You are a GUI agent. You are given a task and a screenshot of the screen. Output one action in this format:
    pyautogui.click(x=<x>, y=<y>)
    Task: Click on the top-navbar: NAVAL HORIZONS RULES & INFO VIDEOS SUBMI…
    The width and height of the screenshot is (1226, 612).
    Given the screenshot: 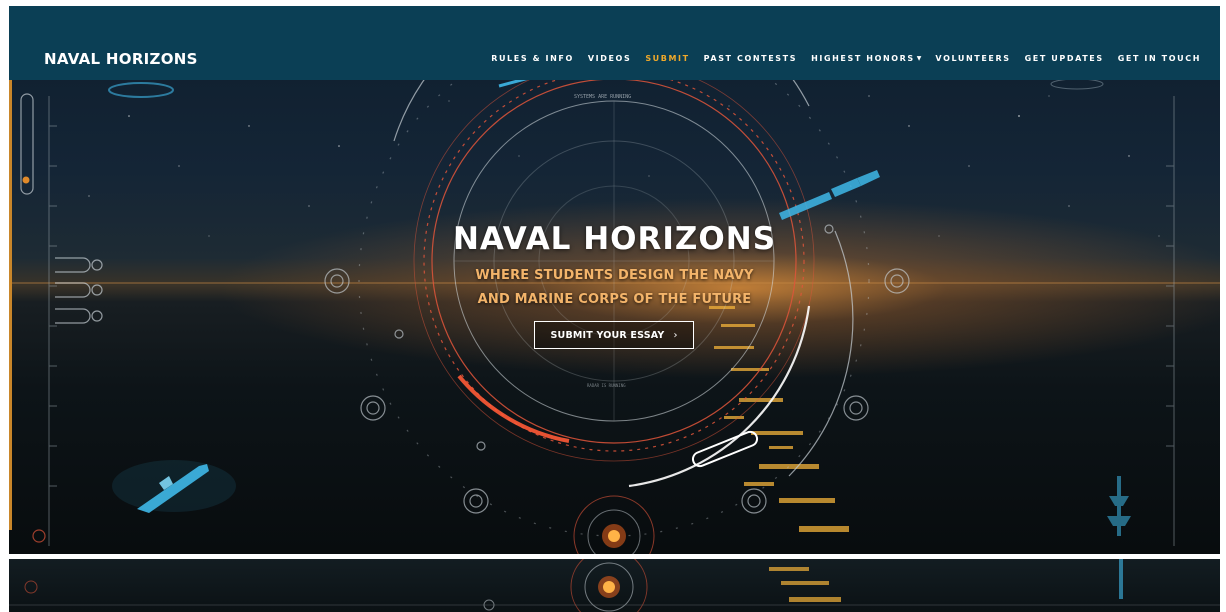 What is the action you would take?
    pyautogui.click(x=614, y=43)
    